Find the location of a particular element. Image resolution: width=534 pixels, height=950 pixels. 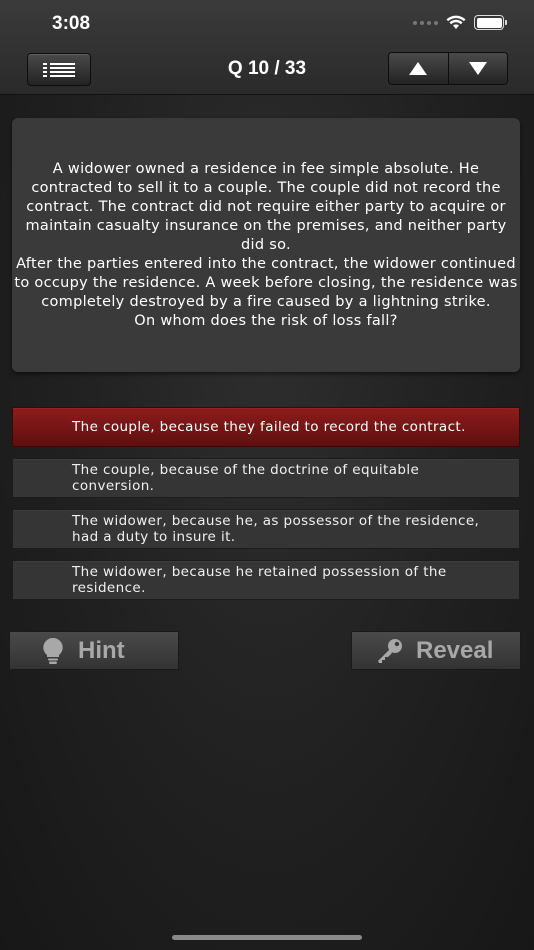

arrow-down-icon is located at coordinates (477, 68).